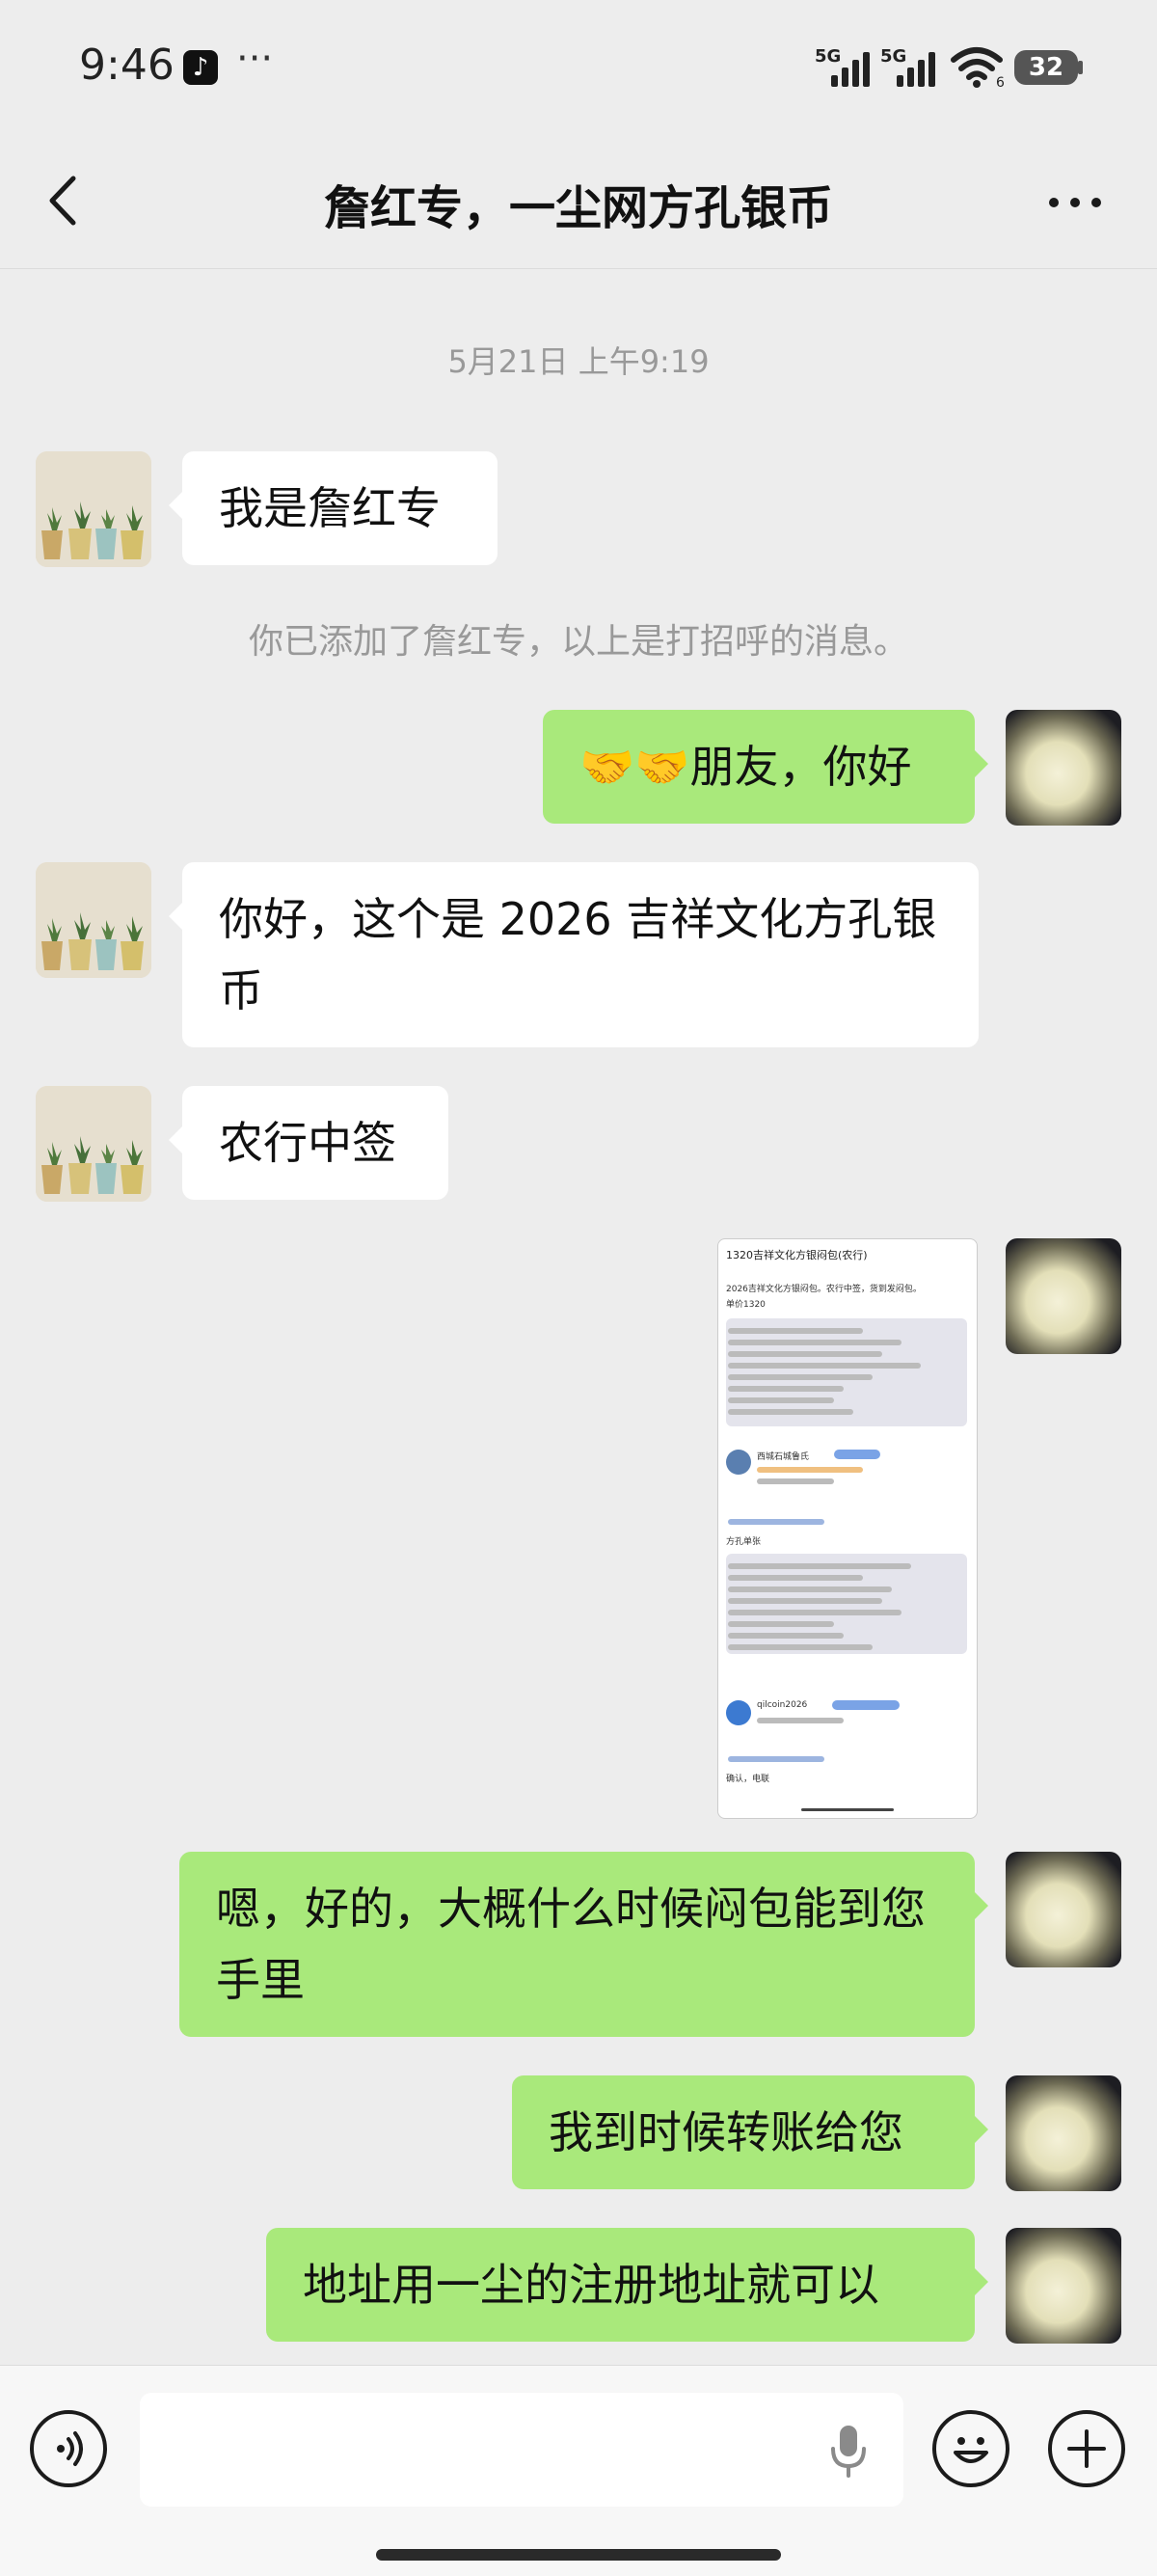 The height and width of the screenshot is (2576, 1157). I want to click on voice-toggle-button, so click(68, 2448).